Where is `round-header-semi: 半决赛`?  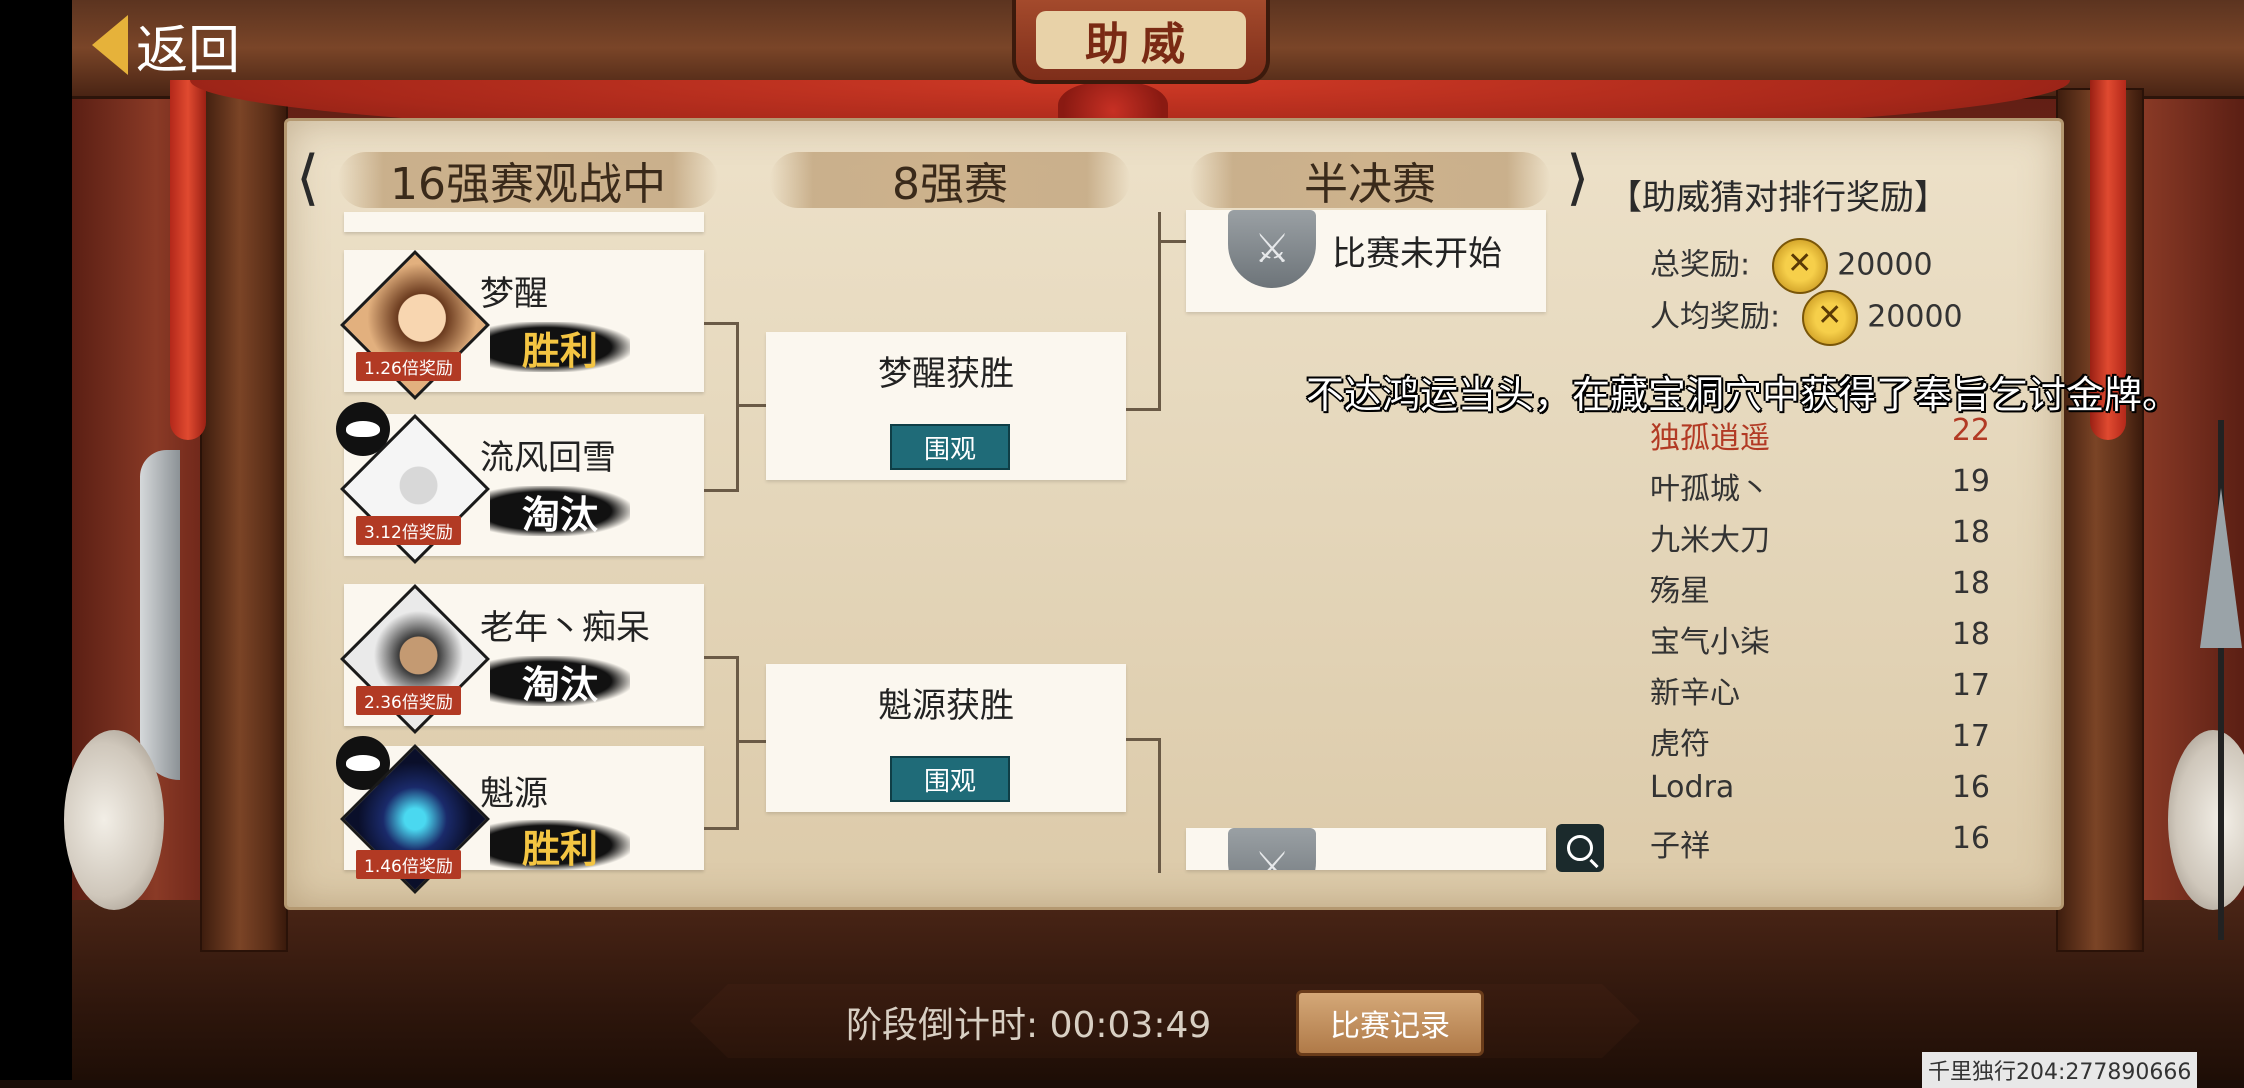 round-header-semi: 半决赛 is located at coordinates (1370, 180).